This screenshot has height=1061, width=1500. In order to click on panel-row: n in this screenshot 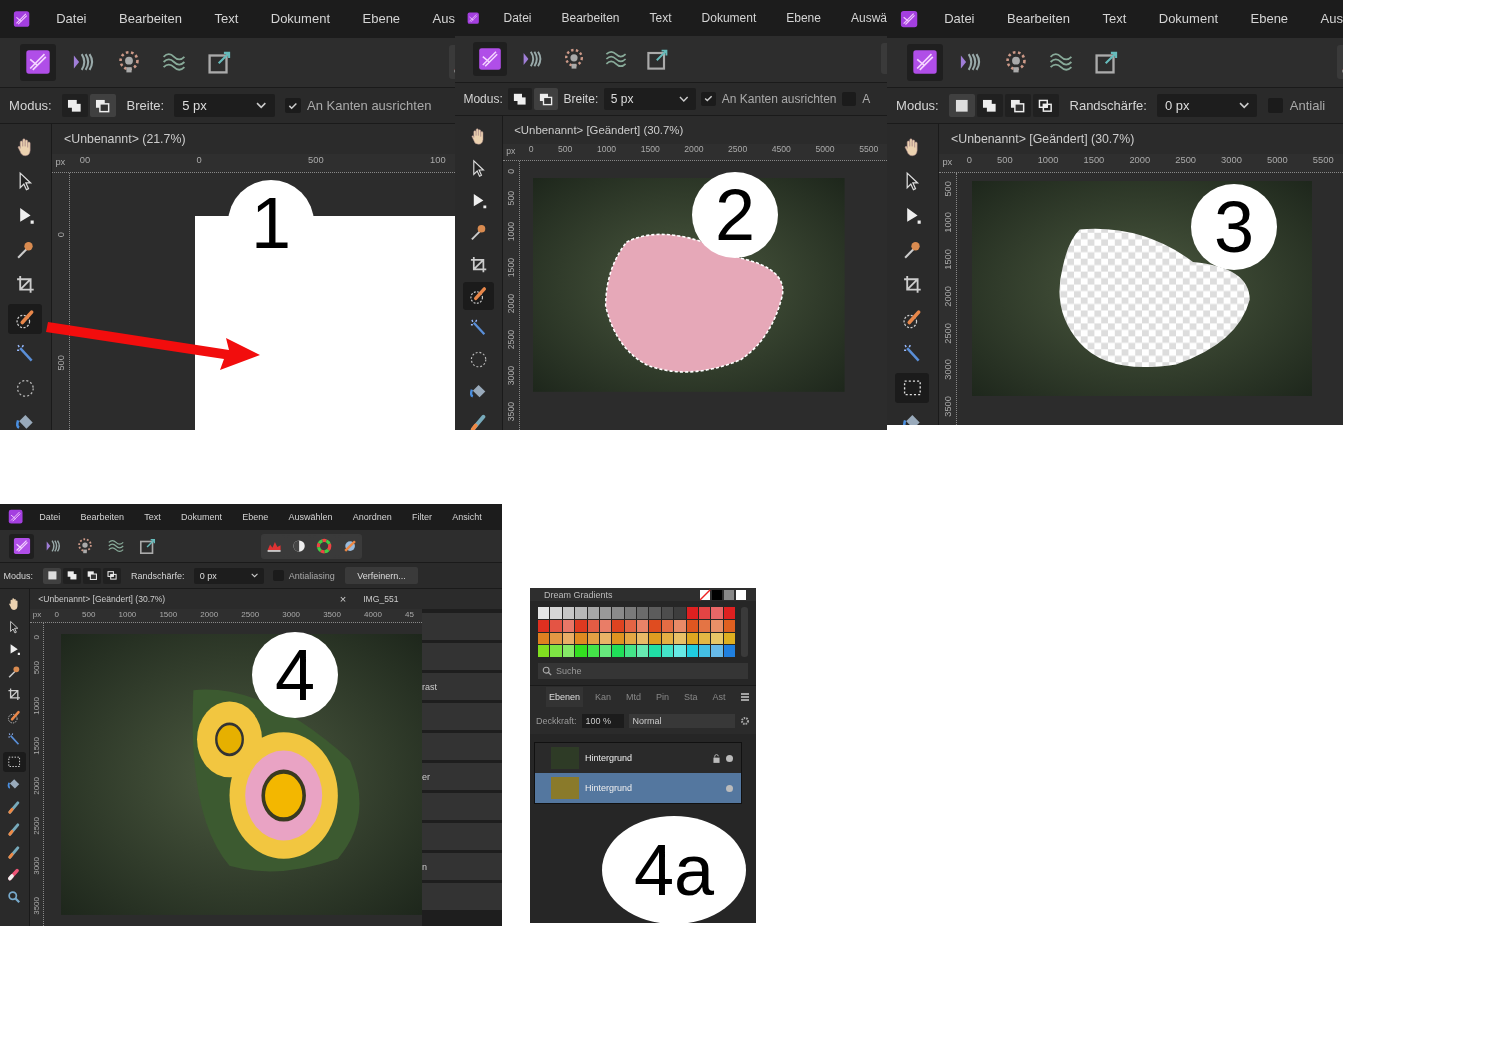, I will do `click(462, 867)`.